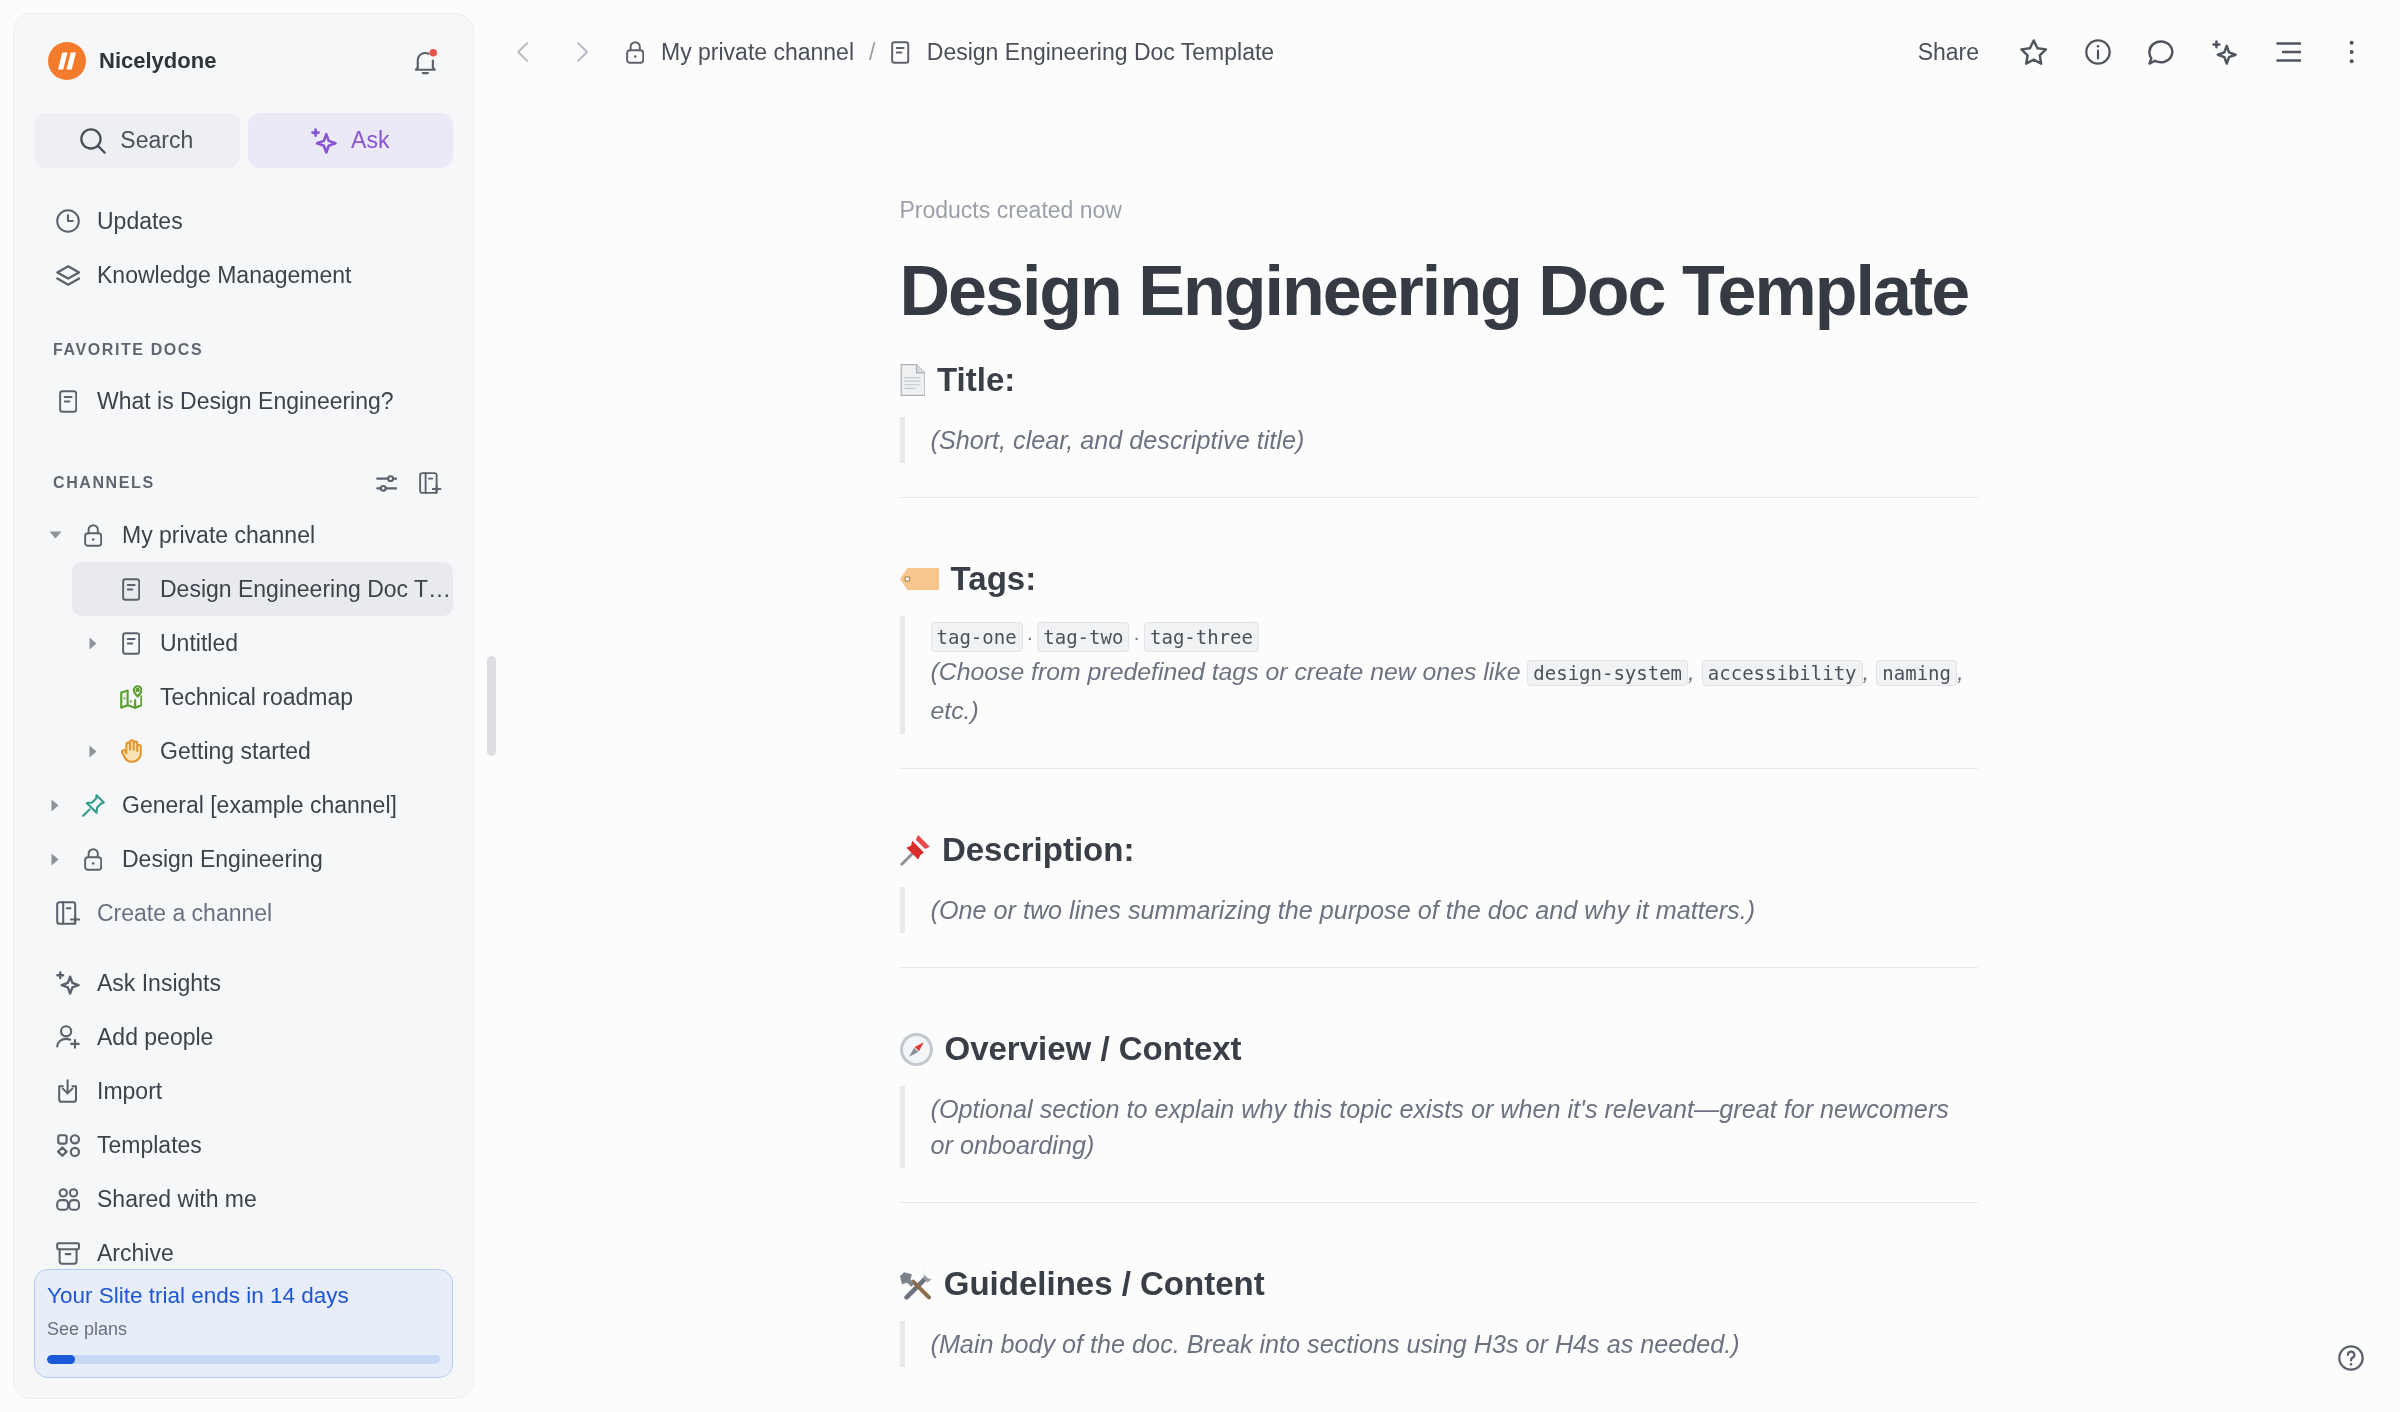  I want to click on hint-text: (One or two lines summarizing the purpose of the doc and why it matters.), so click(1343, 910).